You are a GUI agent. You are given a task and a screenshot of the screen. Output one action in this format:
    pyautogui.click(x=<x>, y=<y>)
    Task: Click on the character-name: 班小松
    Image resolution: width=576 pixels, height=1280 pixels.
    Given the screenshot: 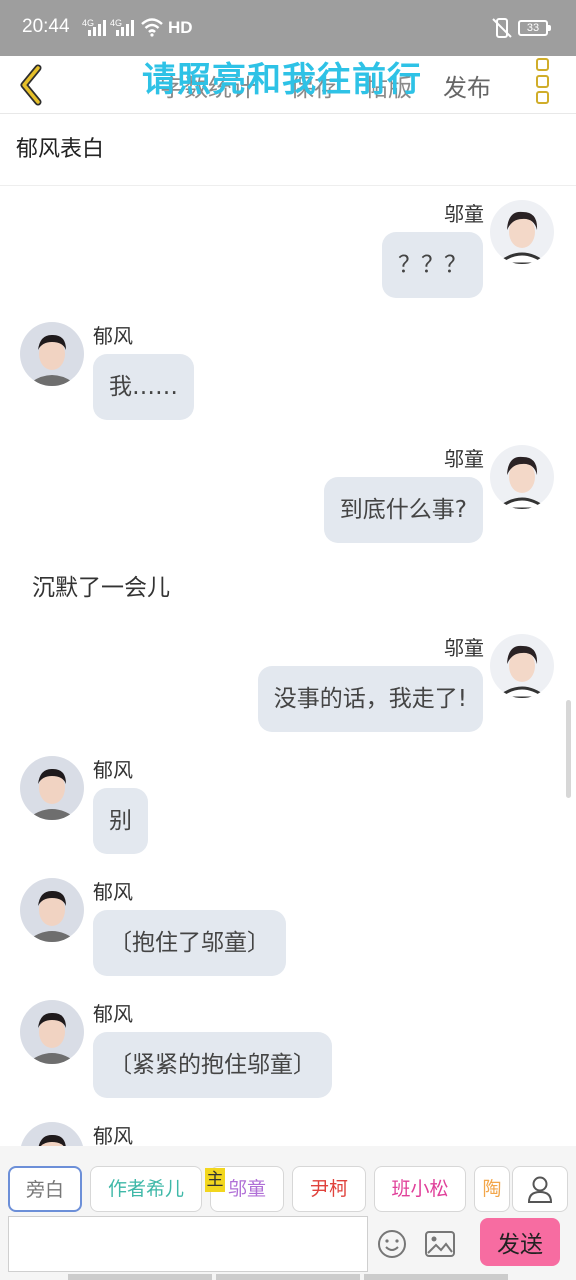 What is the action you would take?
    pyautogui.click(x=420, y=1189)
    